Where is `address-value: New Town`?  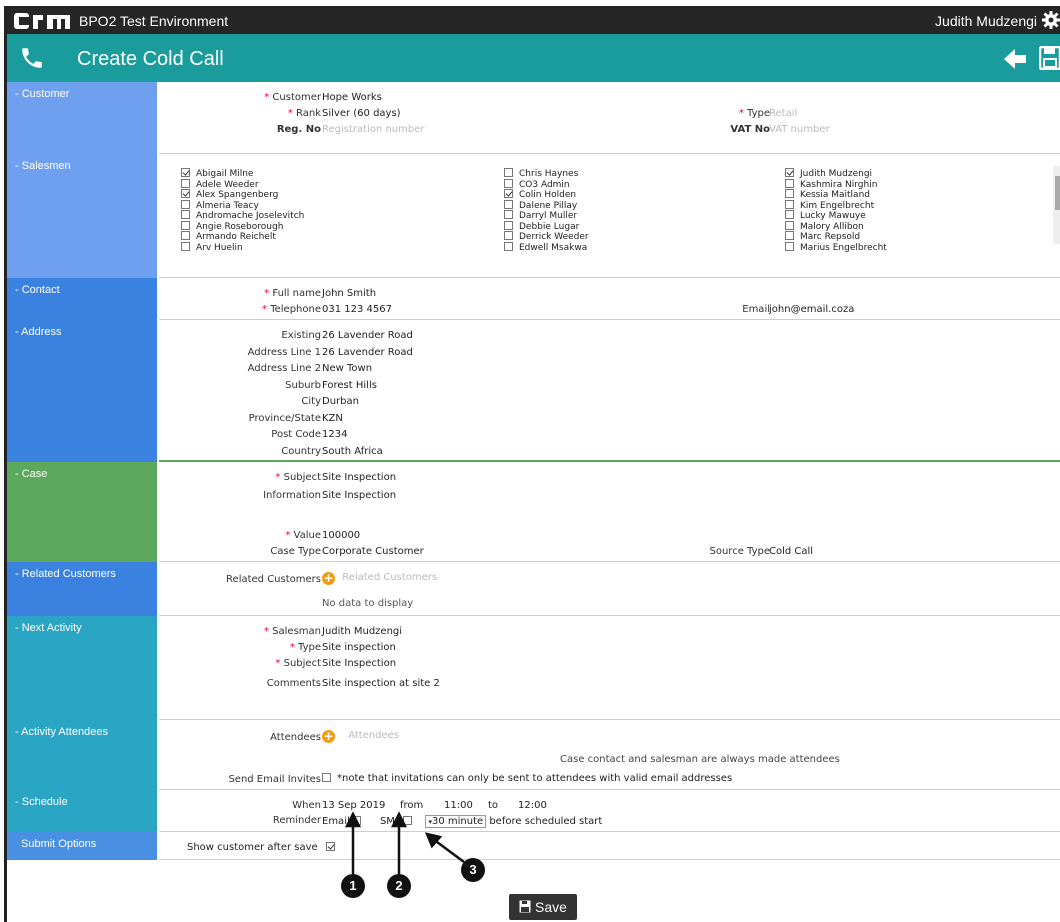 address-value: New Town is located at coordinates (347, 368).